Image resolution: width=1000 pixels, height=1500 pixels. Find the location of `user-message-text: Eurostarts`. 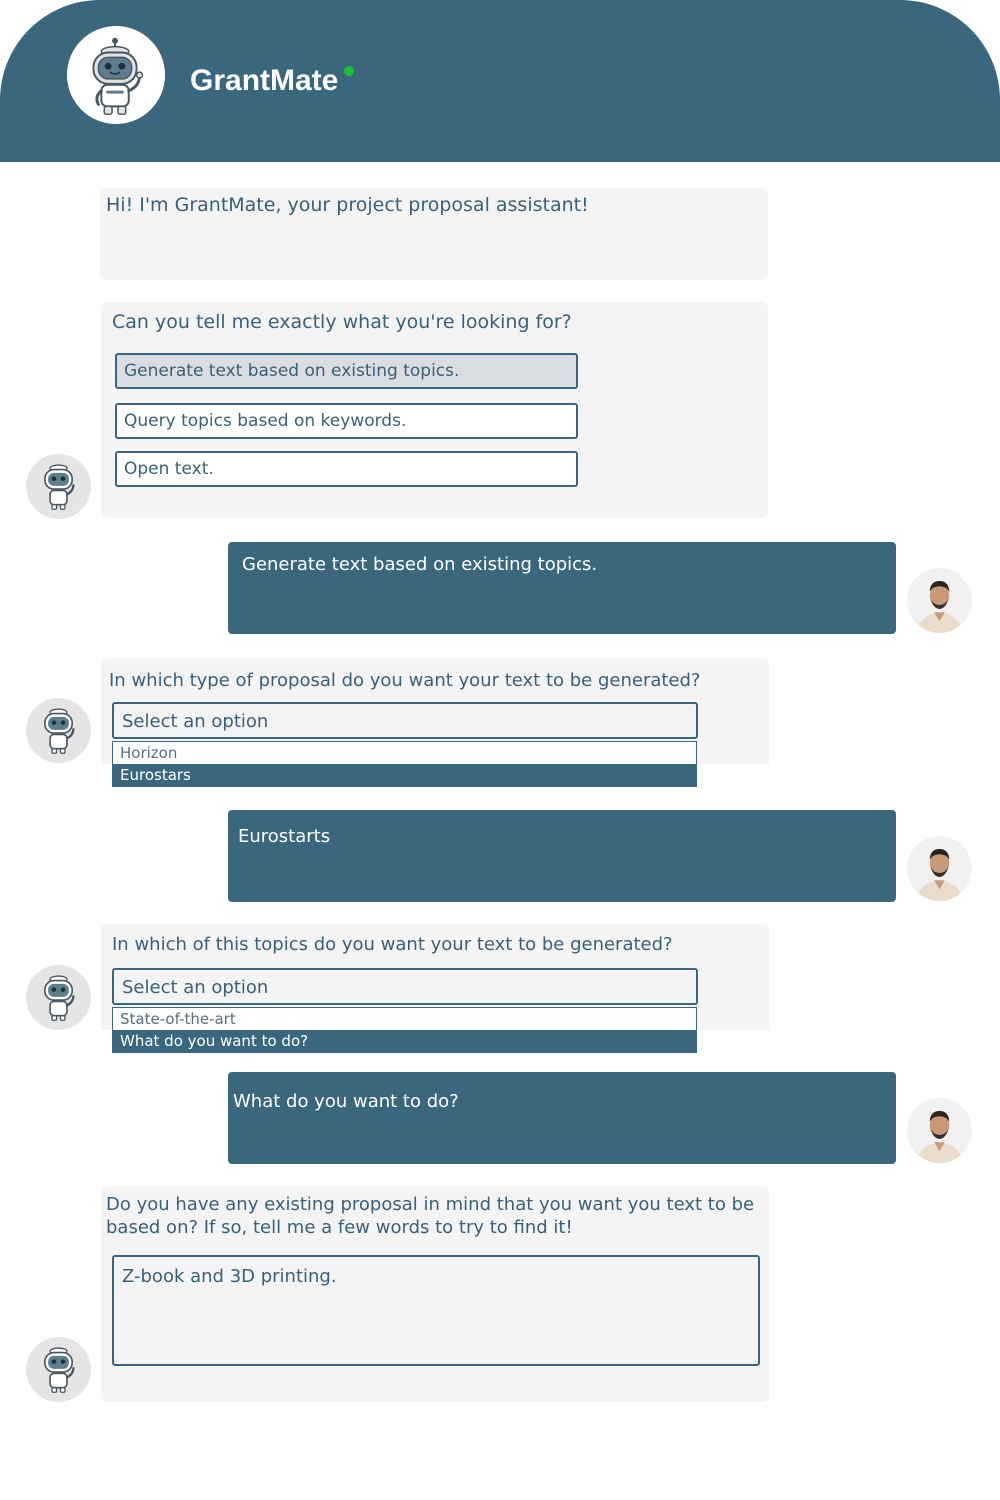

user-message-text: Eurostarts is located at coordinates (284, 836).